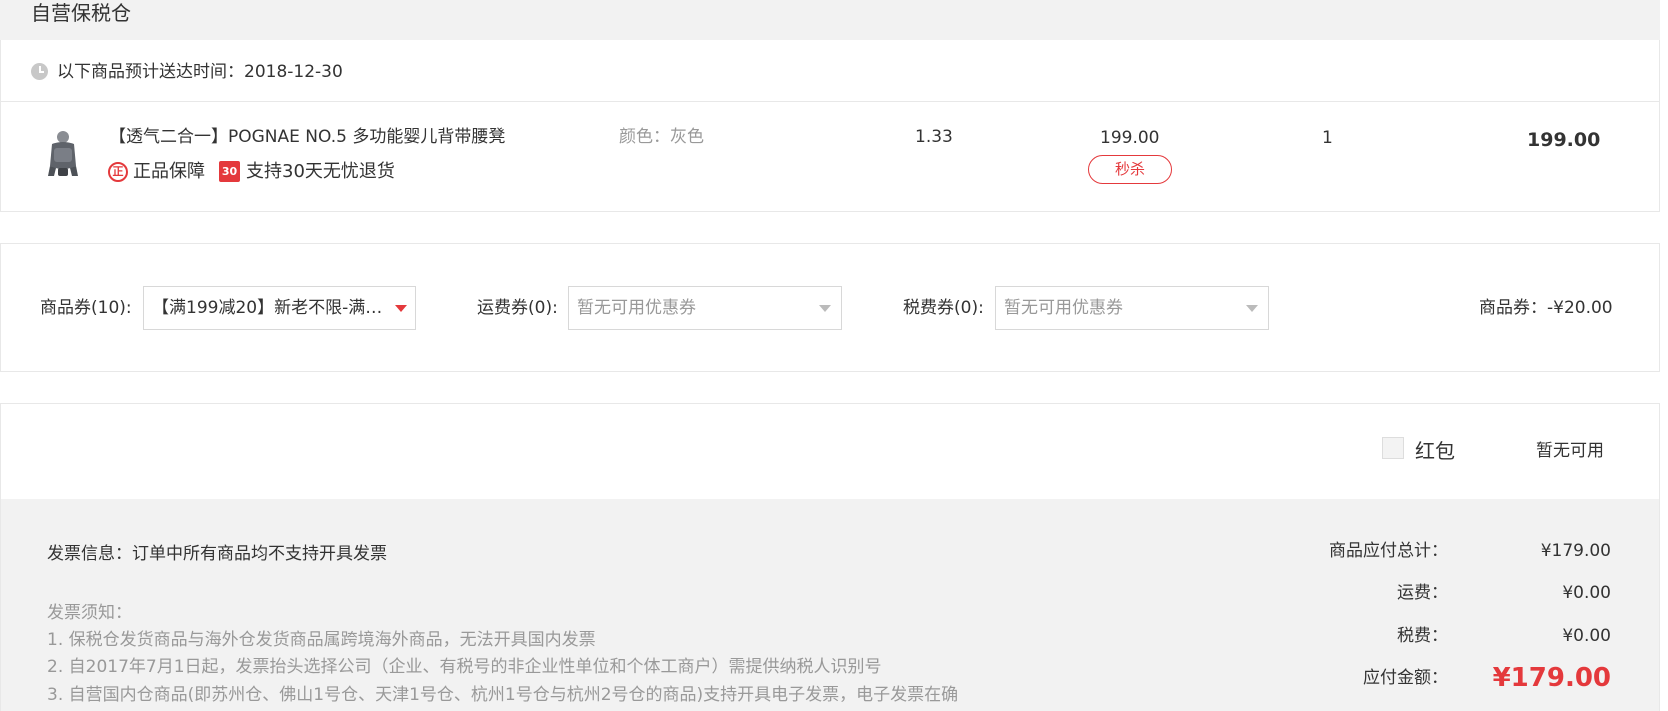  I want to click on invoice-notice-title: 发票须知：, so click(89, 613).